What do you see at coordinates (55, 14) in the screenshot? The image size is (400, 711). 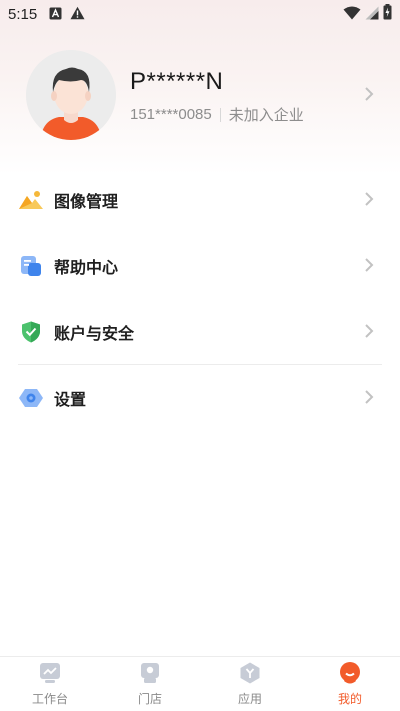 I see `a-box-icon` at bounding box center [55, 14].